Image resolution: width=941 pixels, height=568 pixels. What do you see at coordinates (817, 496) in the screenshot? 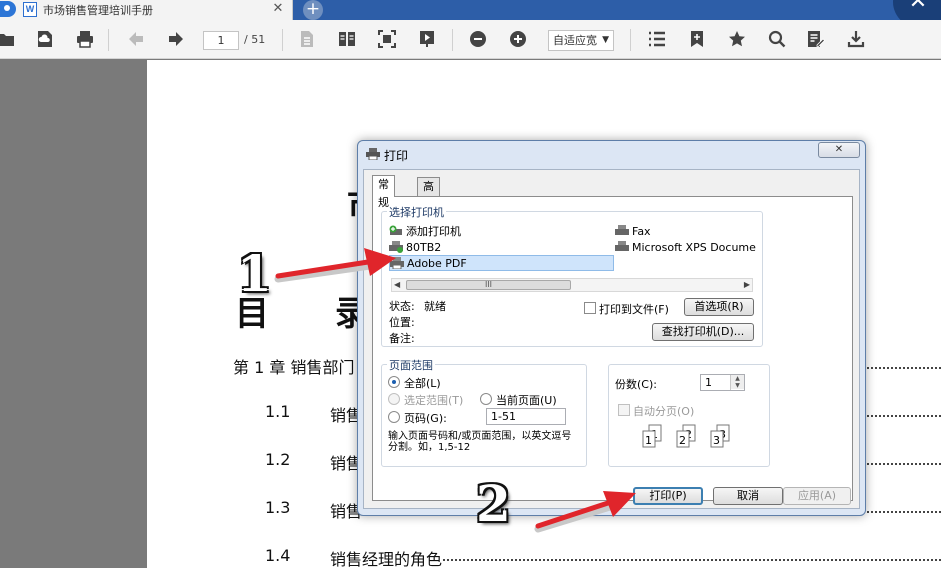
I see `apply-button: 应用(A)` at bounding box center [817, 496].